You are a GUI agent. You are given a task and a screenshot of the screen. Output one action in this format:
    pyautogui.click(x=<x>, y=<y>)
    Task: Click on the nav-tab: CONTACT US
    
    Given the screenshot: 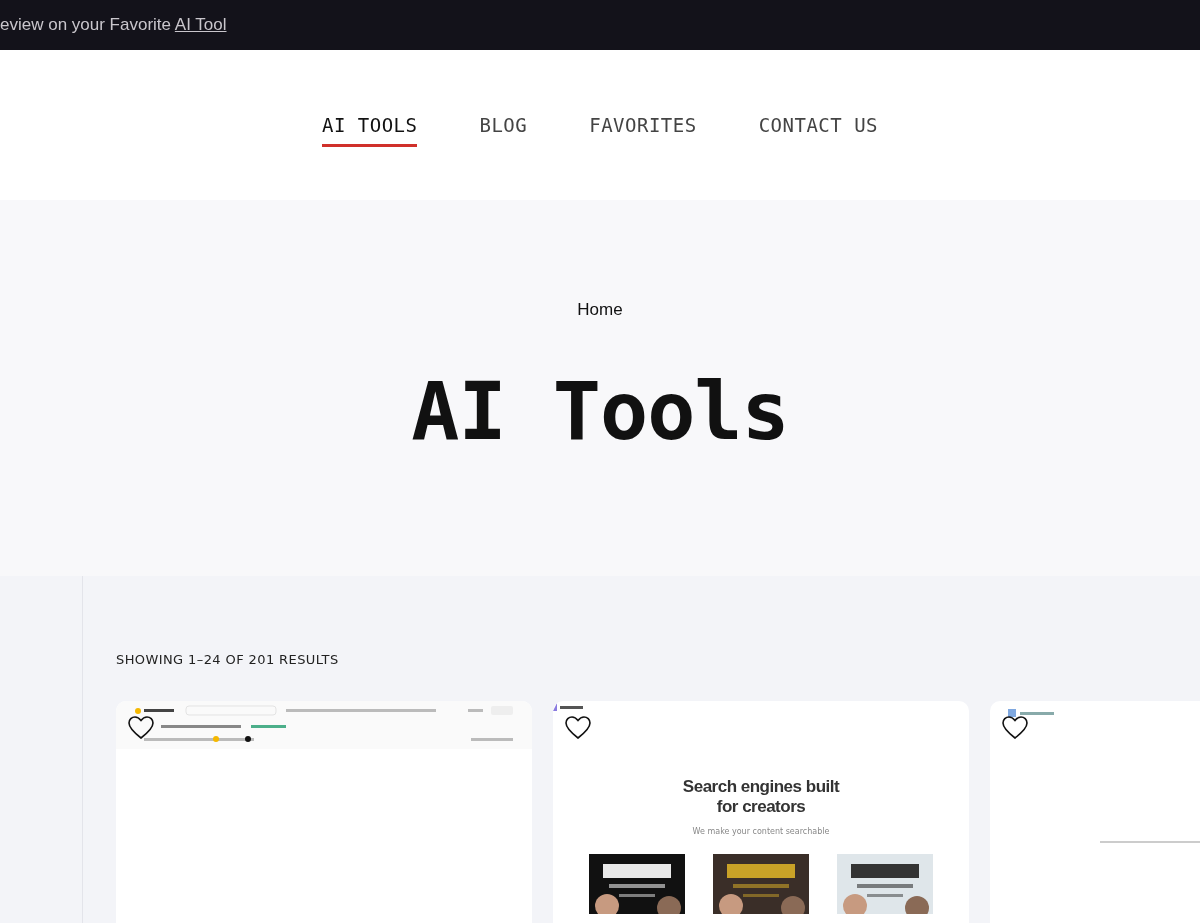 What is the action you would take?
    pyautogui.click(x=818, y=125)
    